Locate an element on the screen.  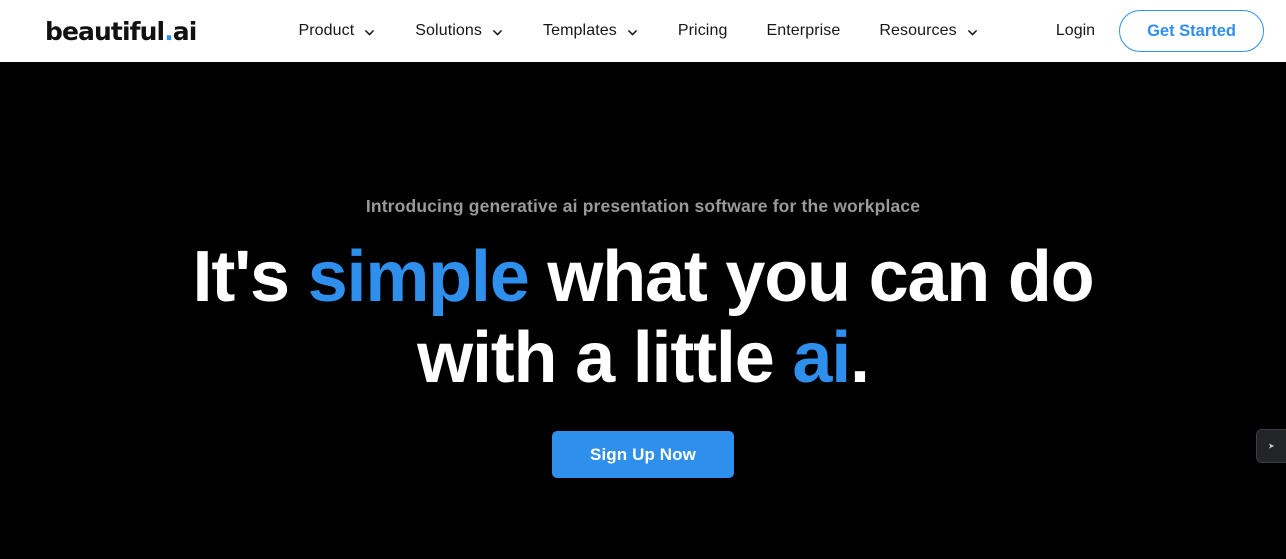
nav-item-pricing: Pricing is located at coordinates (703, 31).